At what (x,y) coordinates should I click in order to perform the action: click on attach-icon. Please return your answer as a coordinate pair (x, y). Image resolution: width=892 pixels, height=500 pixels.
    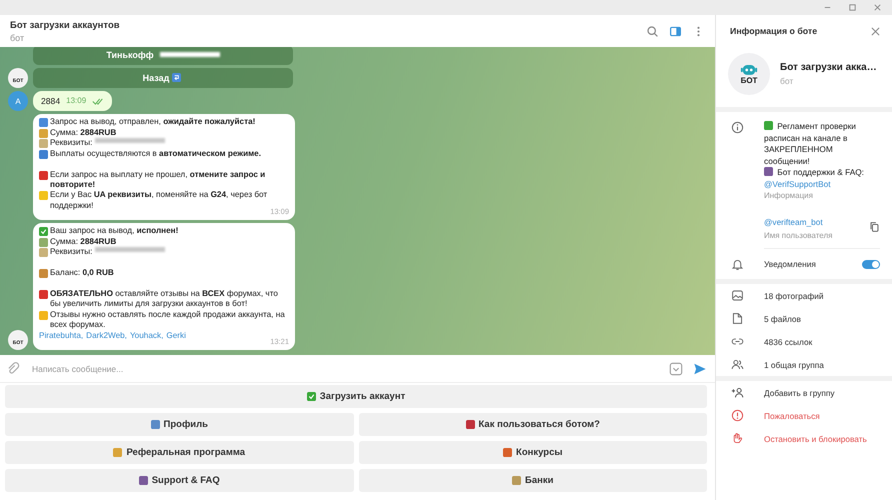
    Looking at the image, I should click on (13, 369).